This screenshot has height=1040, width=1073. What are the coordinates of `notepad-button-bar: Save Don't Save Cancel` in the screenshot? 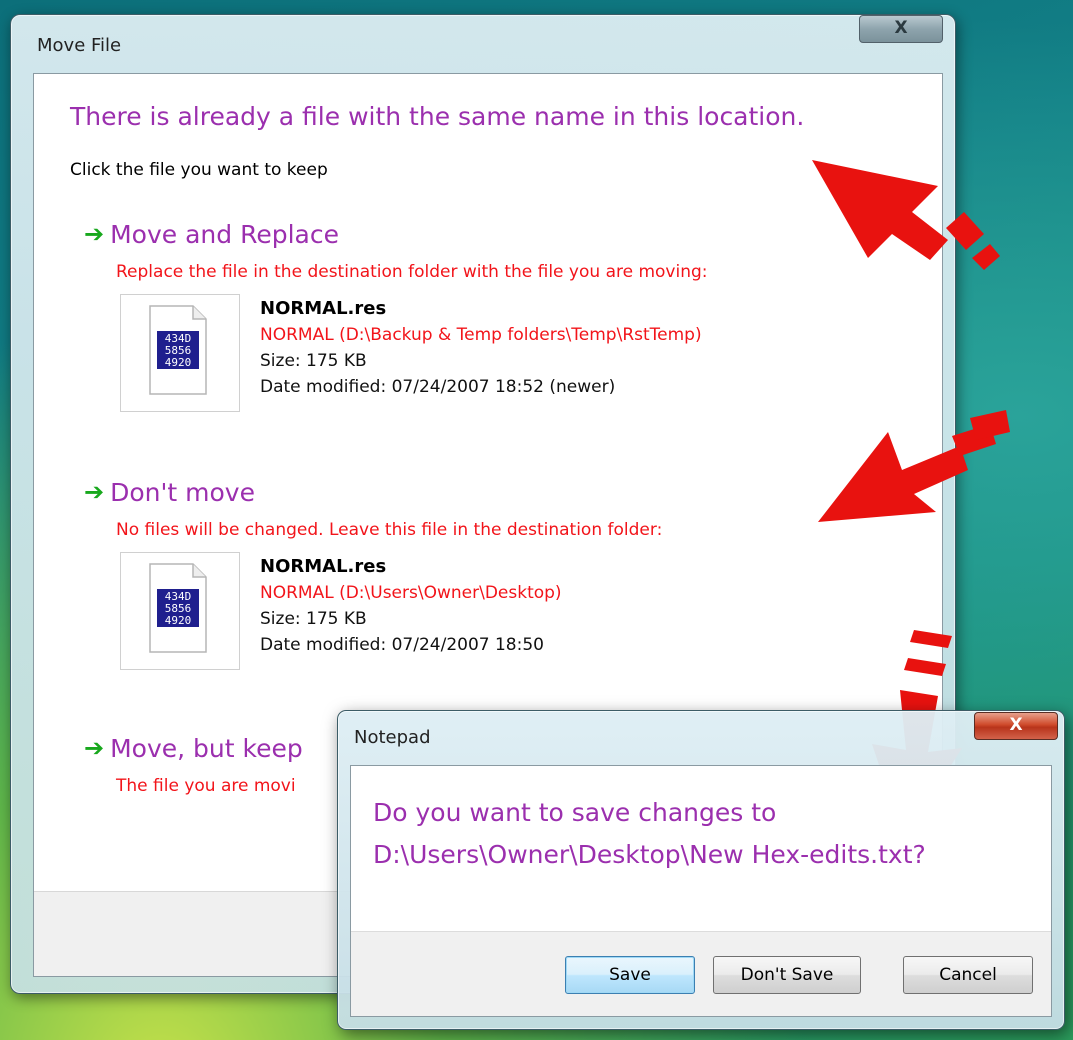 It's located at (701, 973).